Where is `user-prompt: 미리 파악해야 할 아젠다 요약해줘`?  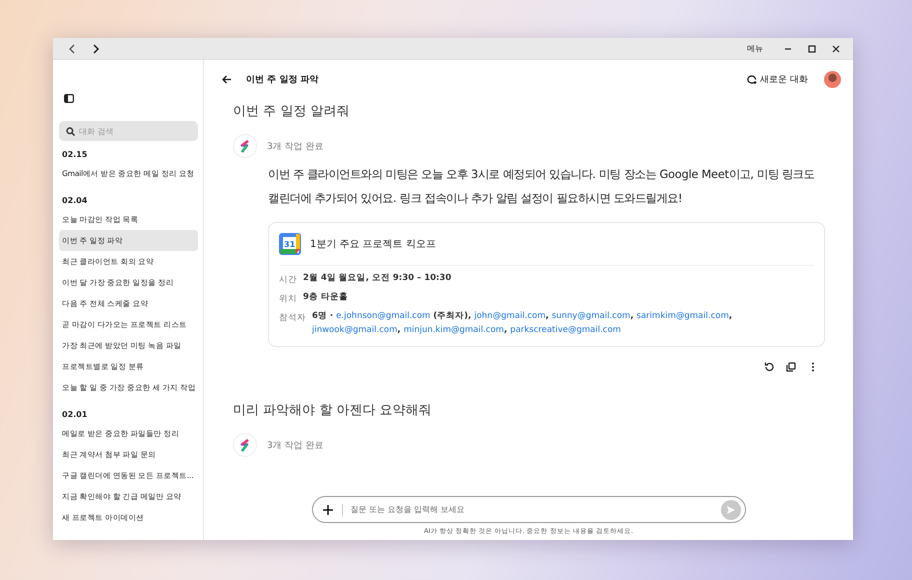 user-prompt: 미리 파악해야 할 아젠다 요약해줘 is located at coordinates (333, 410).